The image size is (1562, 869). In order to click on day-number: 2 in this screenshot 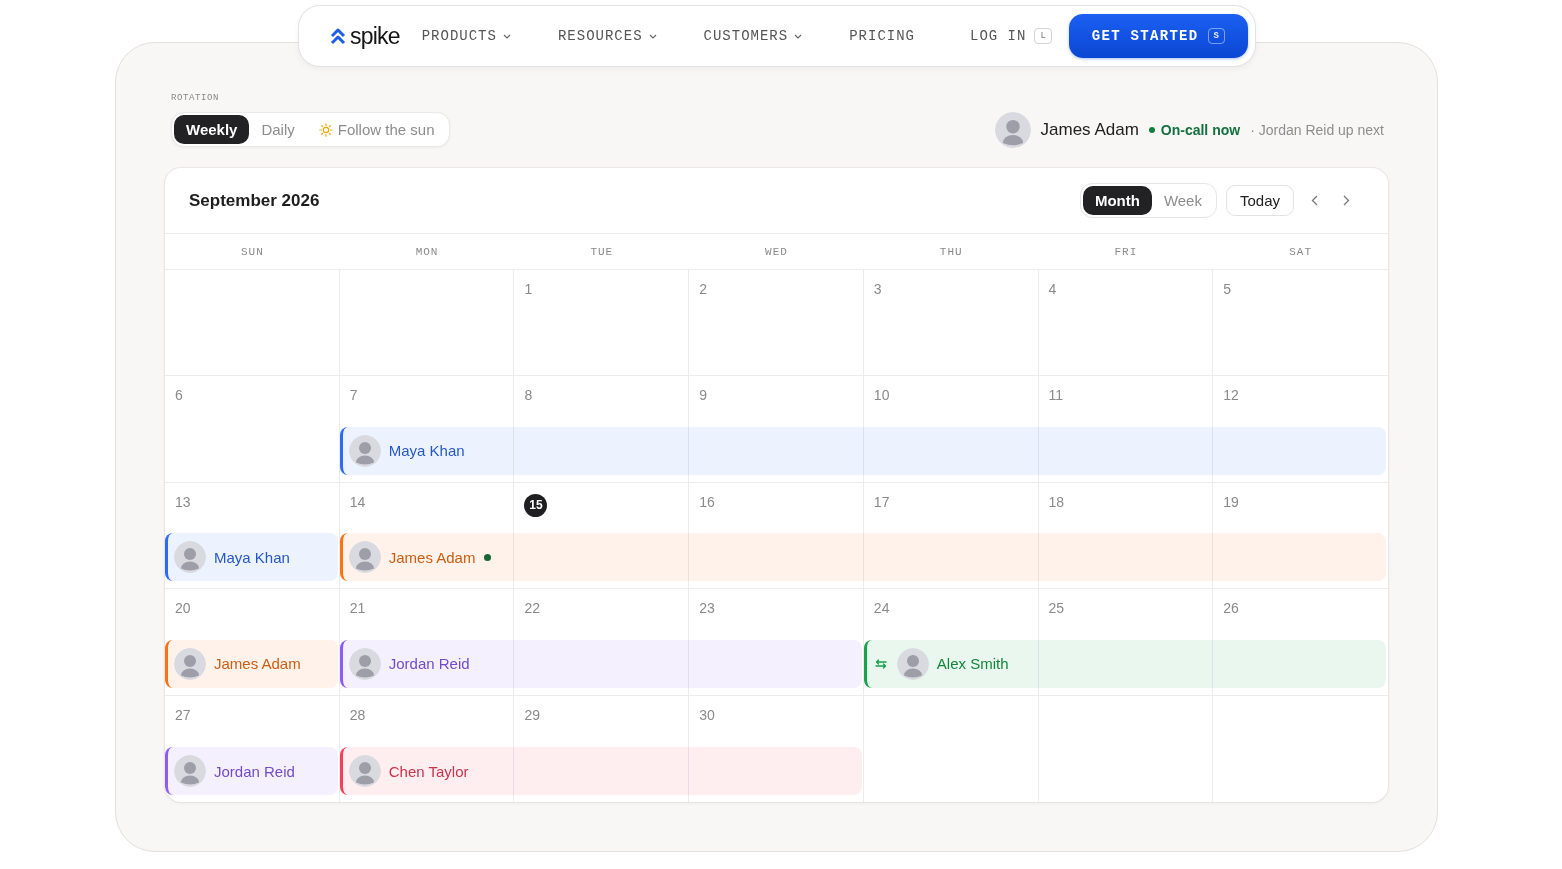, I will do `click(703, 289)`.